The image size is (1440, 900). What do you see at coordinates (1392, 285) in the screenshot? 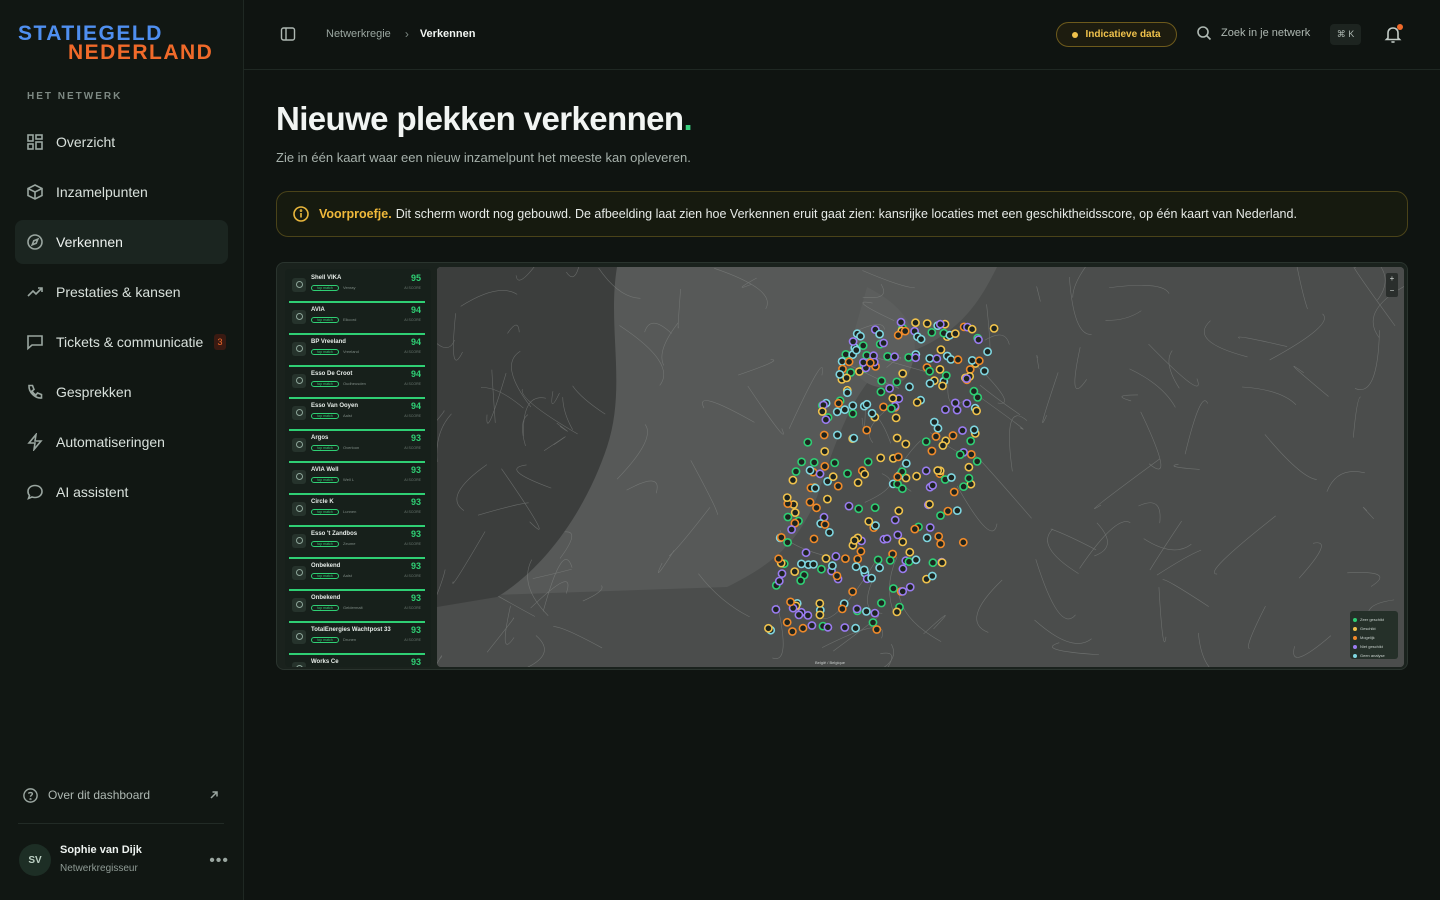
I see `map-zoom-controls: + −` at bounding box center [1392, 285].